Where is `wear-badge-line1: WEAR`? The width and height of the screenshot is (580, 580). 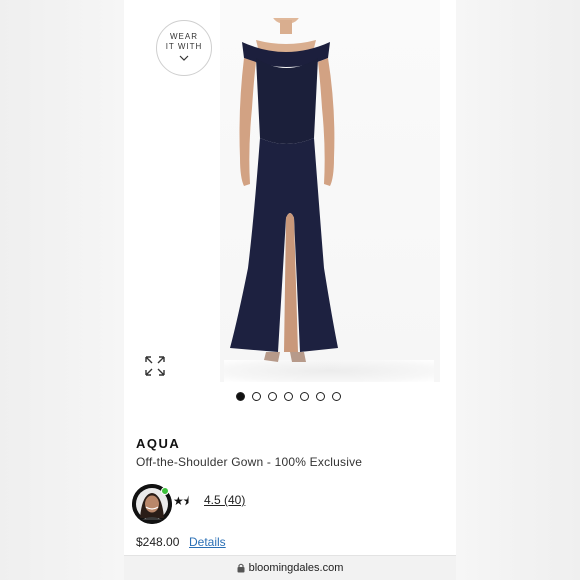
wear-badge-line1: WEAR is located at coordinates (184, 36).